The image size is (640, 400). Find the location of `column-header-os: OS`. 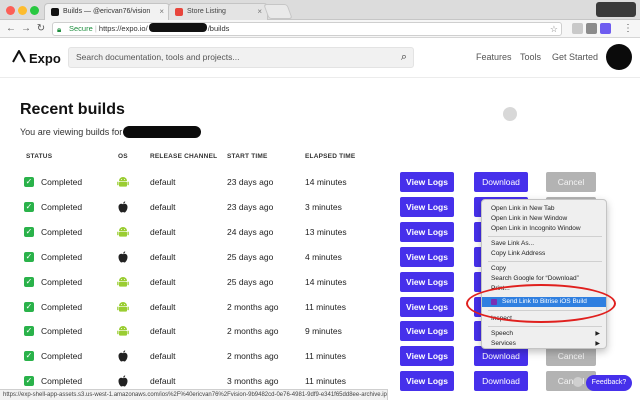

column-header-os: OS is located at coordinates (123, 156).